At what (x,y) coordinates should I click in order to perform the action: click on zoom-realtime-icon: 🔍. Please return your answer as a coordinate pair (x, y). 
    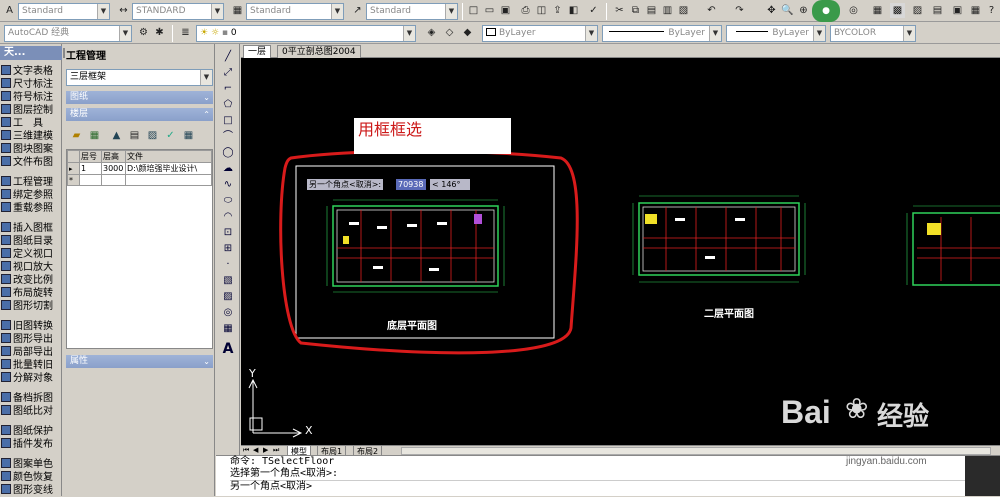
    Looking at the image, I should click on (787, 10).